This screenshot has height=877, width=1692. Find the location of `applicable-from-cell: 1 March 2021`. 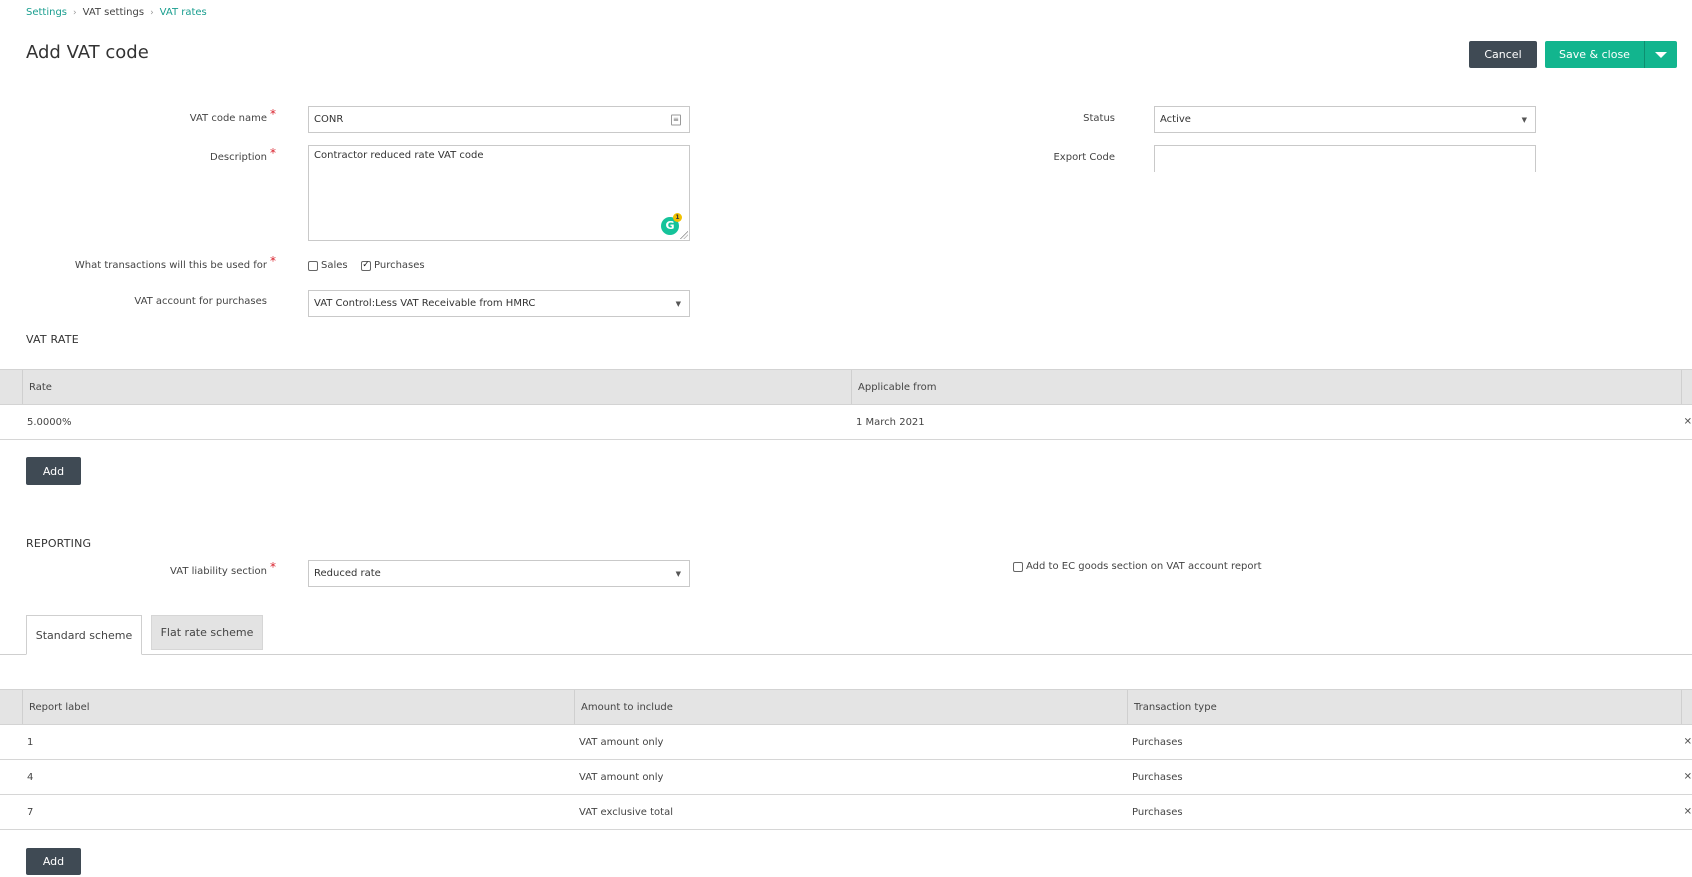

applicable-from-cell: 1 March 2021 is located at coordinates (890, 422).